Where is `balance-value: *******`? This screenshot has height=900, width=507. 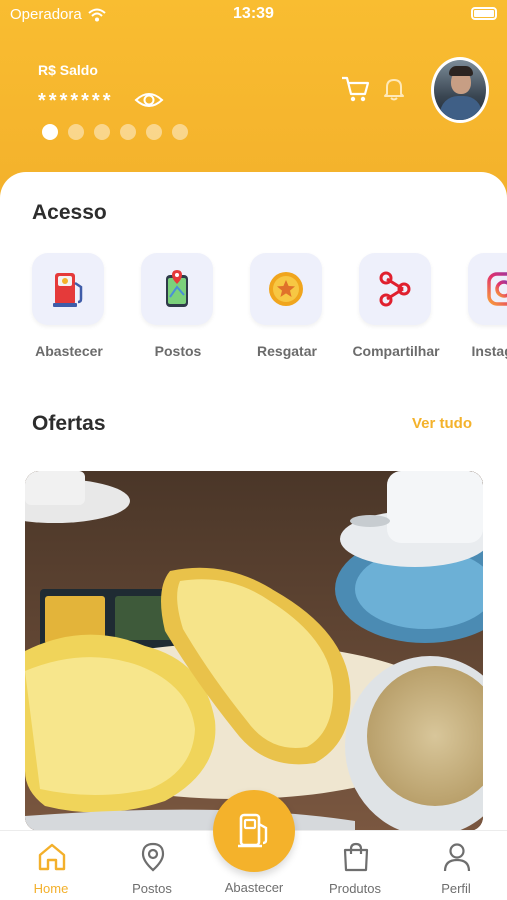 balance-value: ******* is located at coordinates (76, 101).